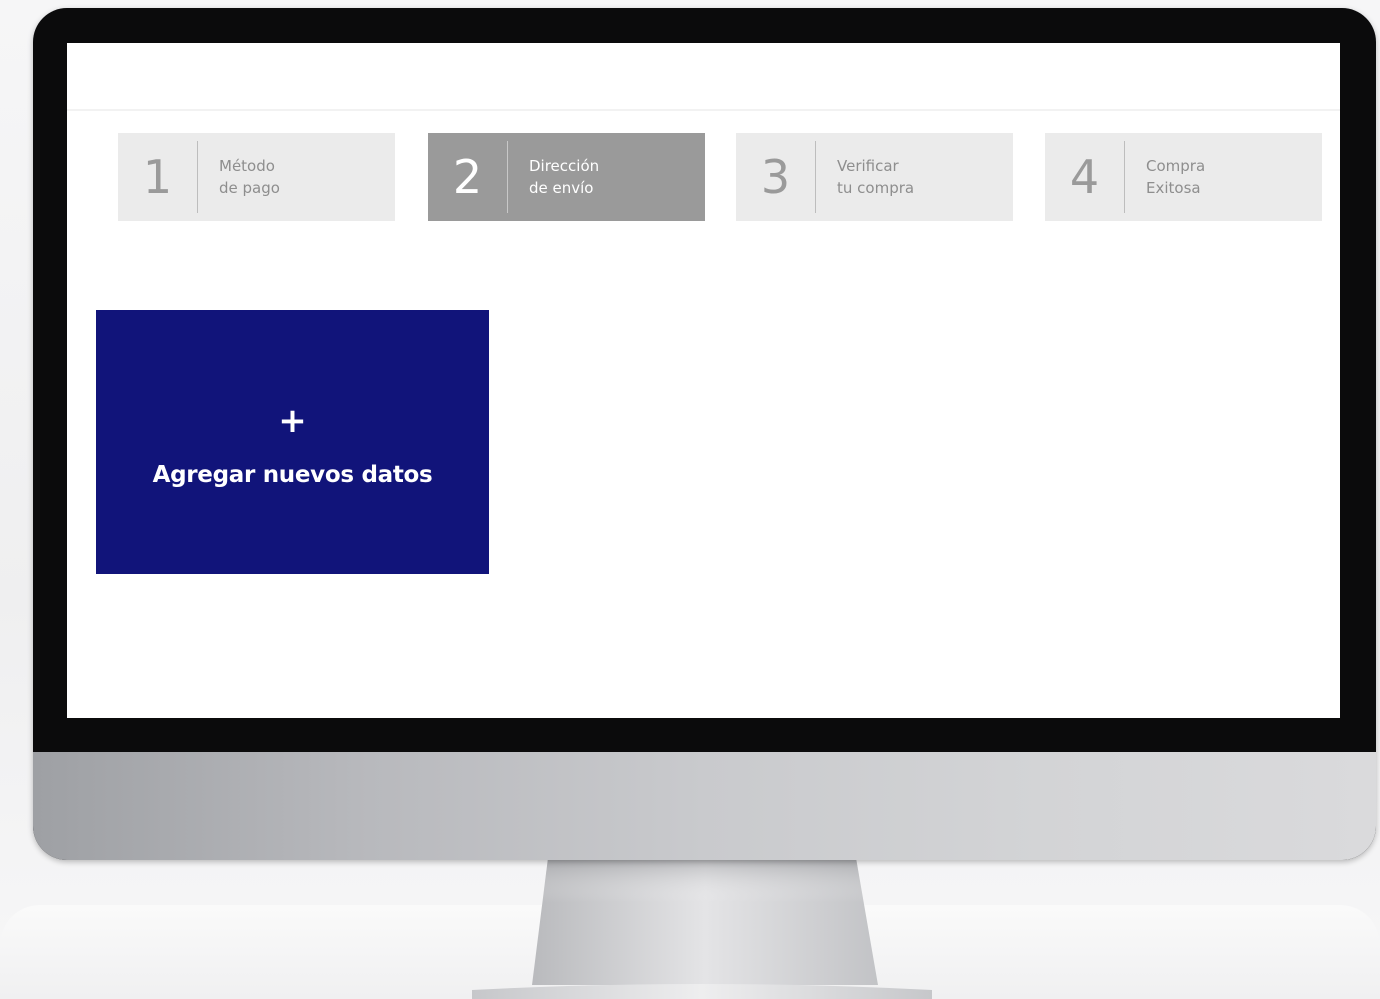 Image resolution: width=1380 pixels, height=999 pixels. I want to click on step-label-line1: Método, so click(247, 166).